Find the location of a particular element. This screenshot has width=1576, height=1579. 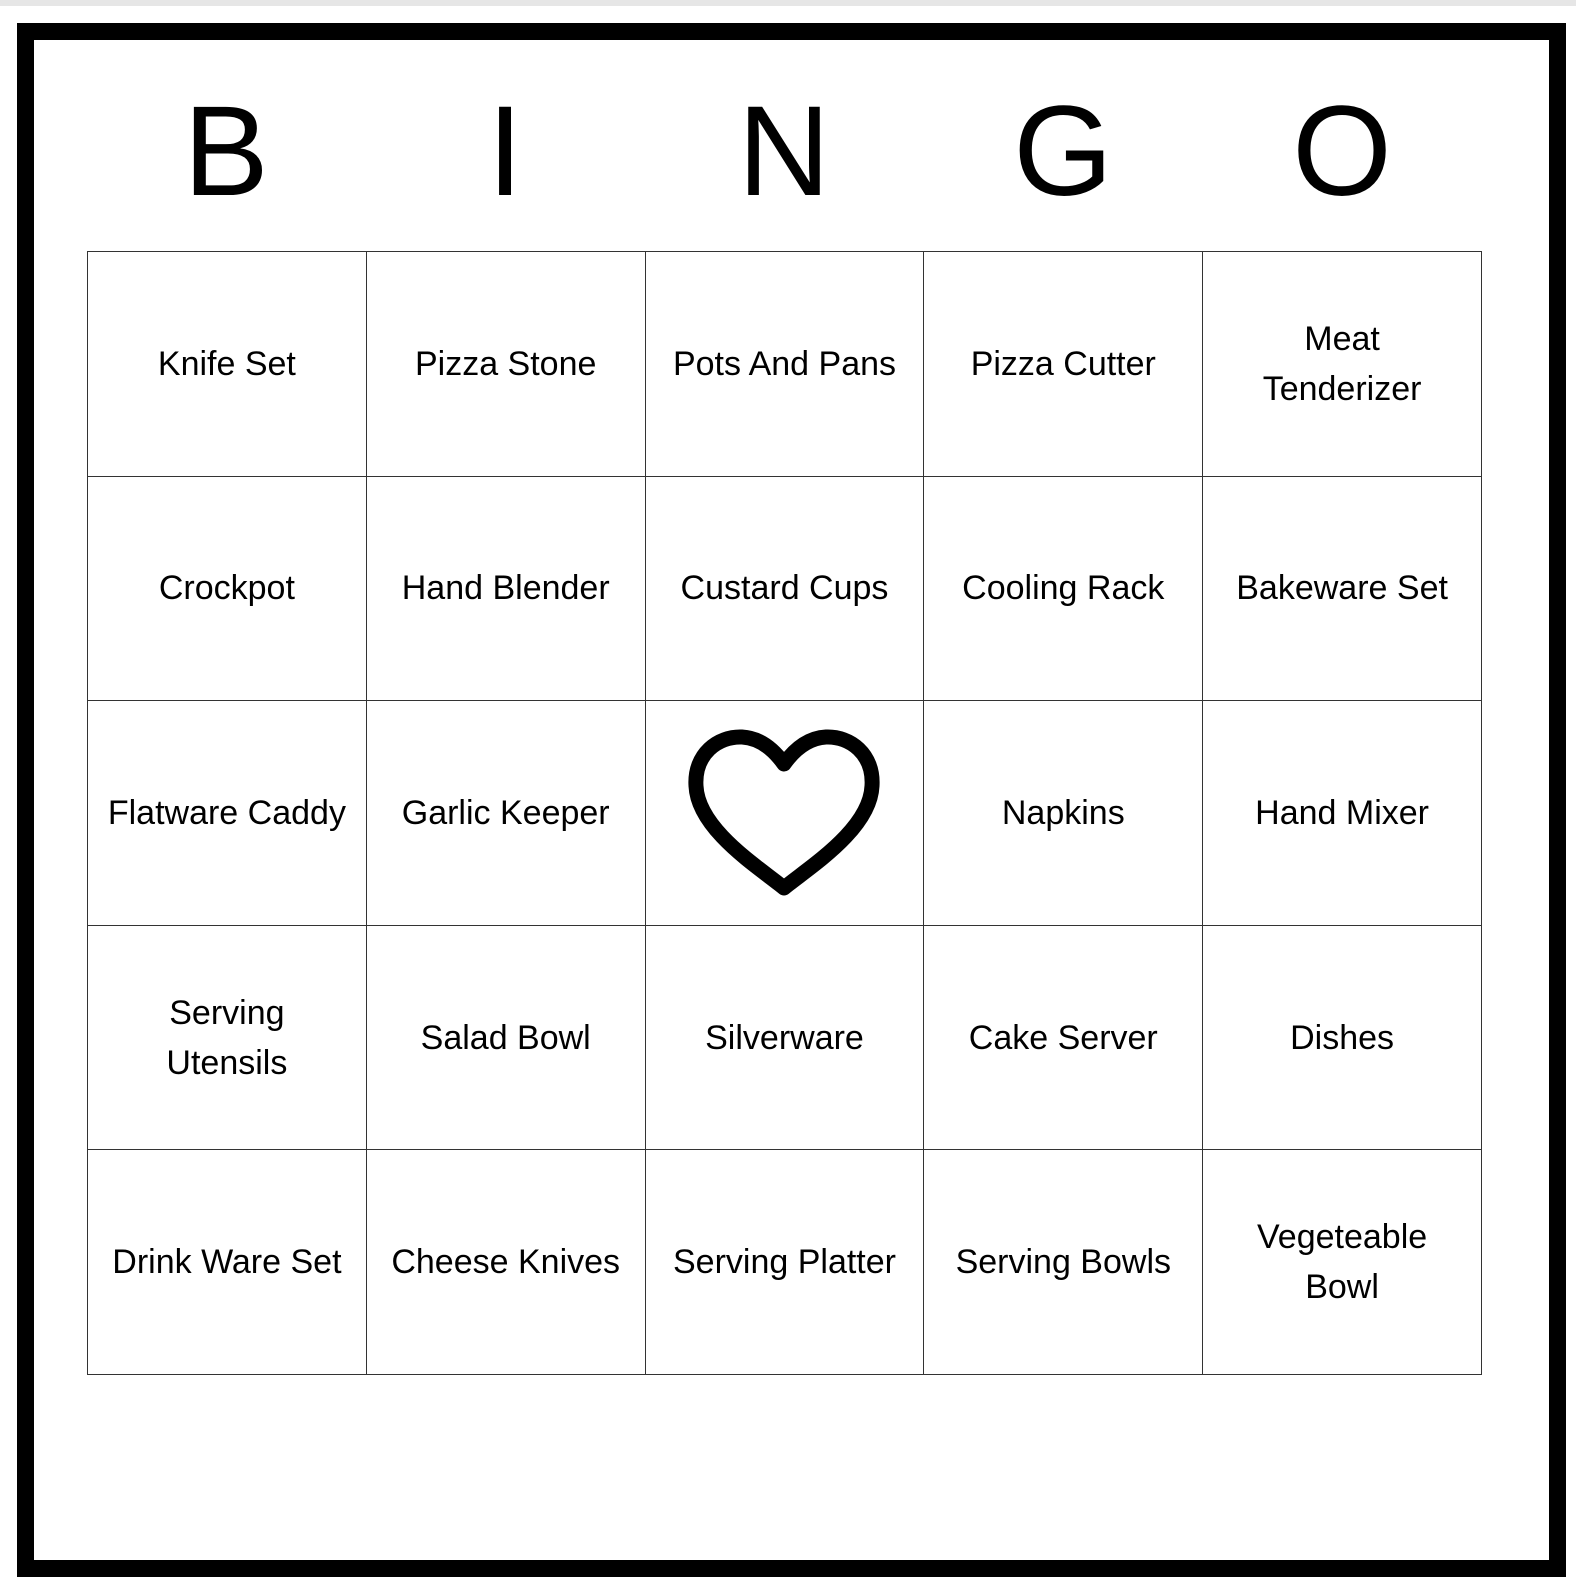

cell-label: Crockpot is located at coordinates (226, 588).